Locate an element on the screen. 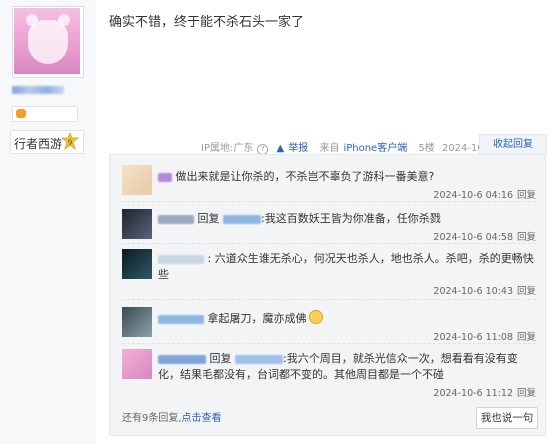  avatar is located at coordinates (48, 42).